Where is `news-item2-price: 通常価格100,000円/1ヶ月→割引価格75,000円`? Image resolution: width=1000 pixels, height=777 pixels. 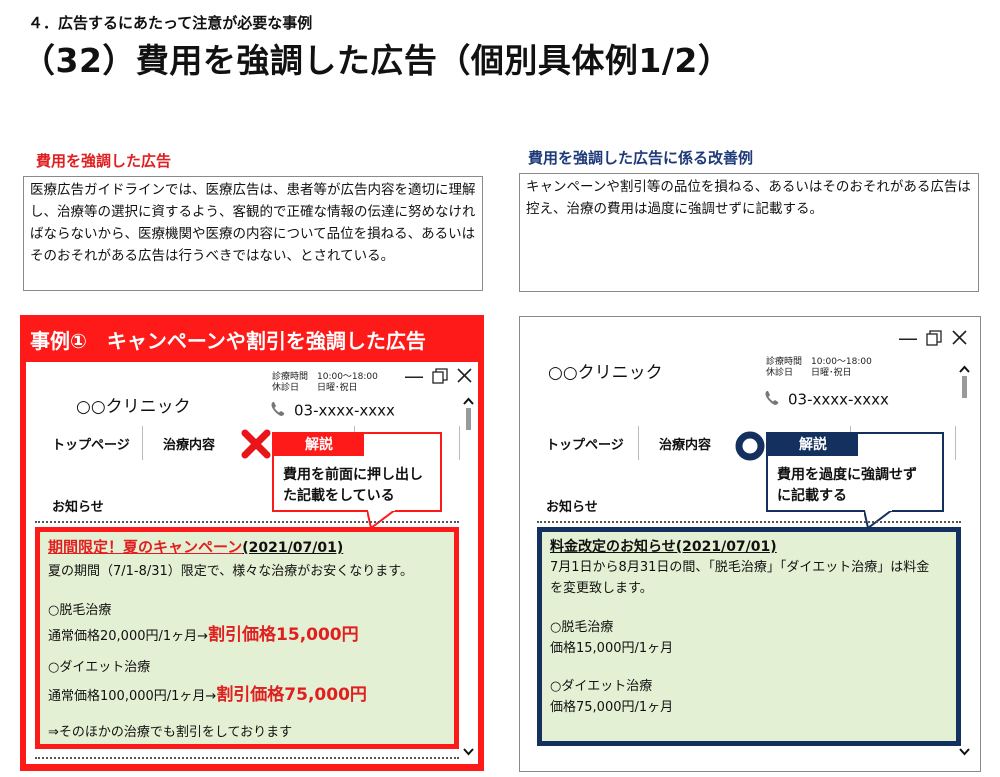
news-item2-price: 通常価格100,000円/1ヶ月→割引価格75,000円 is located at coordinates (207, 692).